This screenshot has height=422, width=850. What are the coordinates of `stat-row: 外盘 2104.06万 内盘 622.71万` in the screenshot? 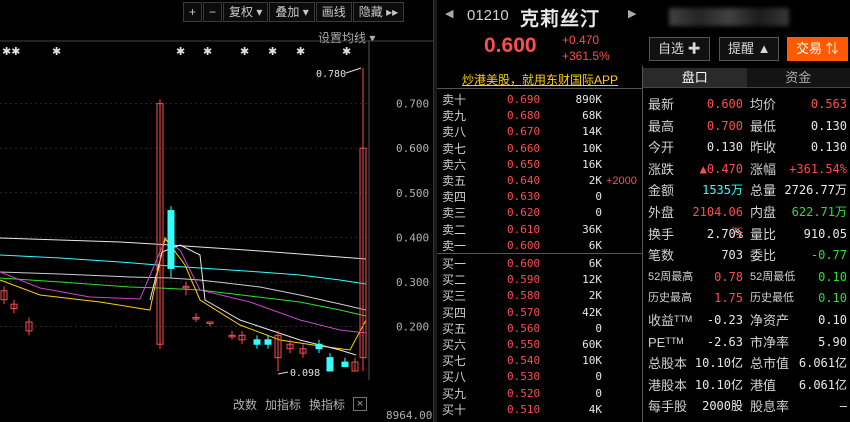 It's located at (747, 221).